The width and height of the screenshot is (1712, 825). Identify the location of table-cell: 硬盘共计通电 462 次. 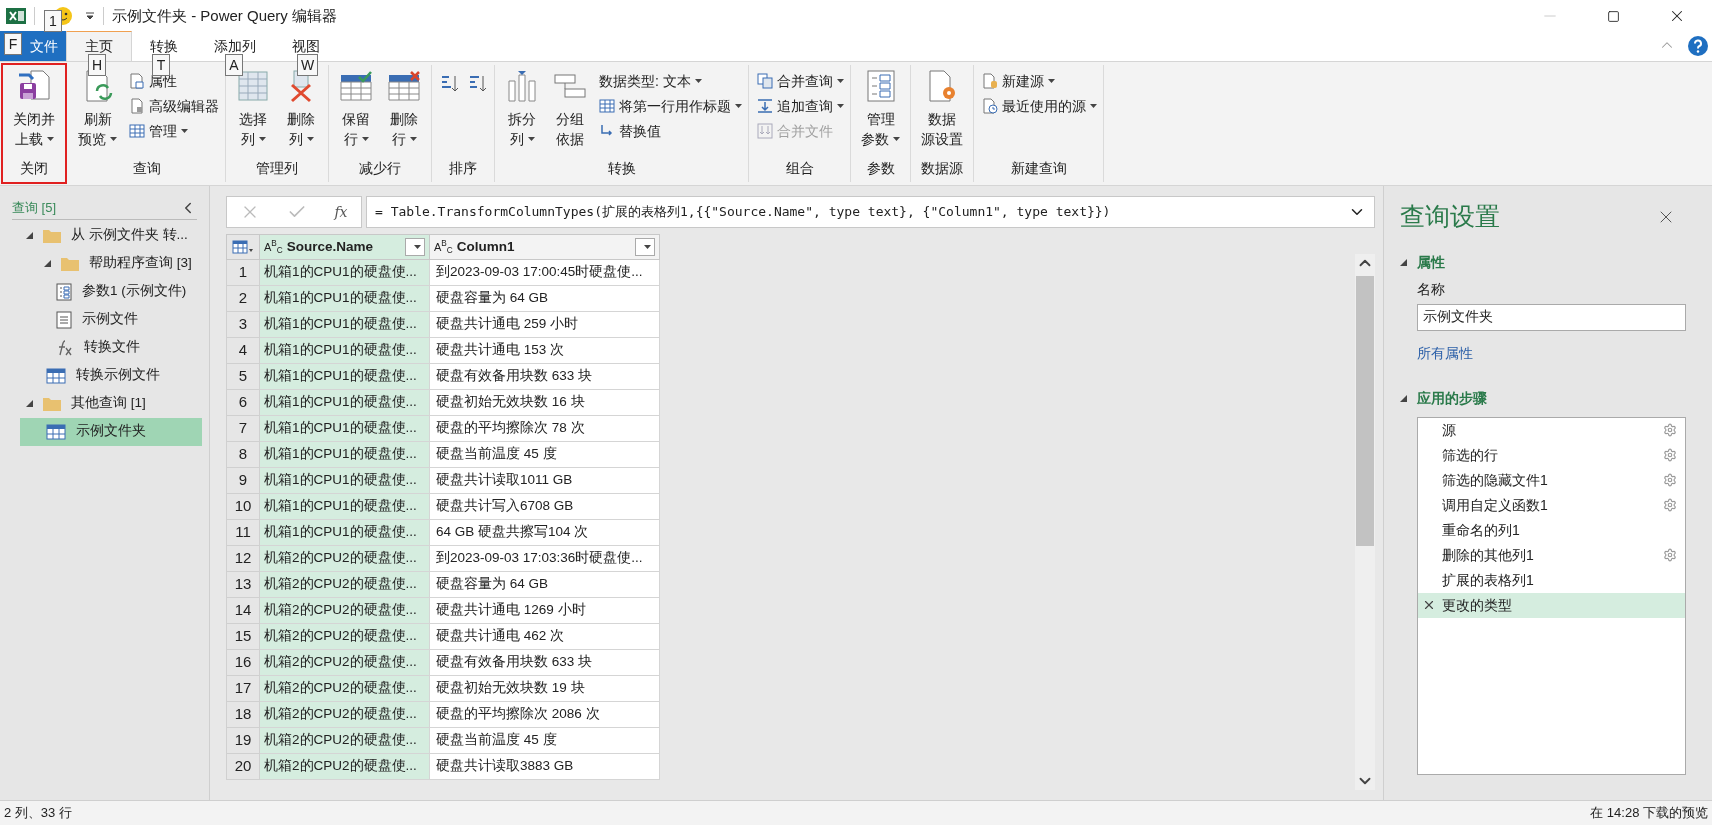
(545, 637).